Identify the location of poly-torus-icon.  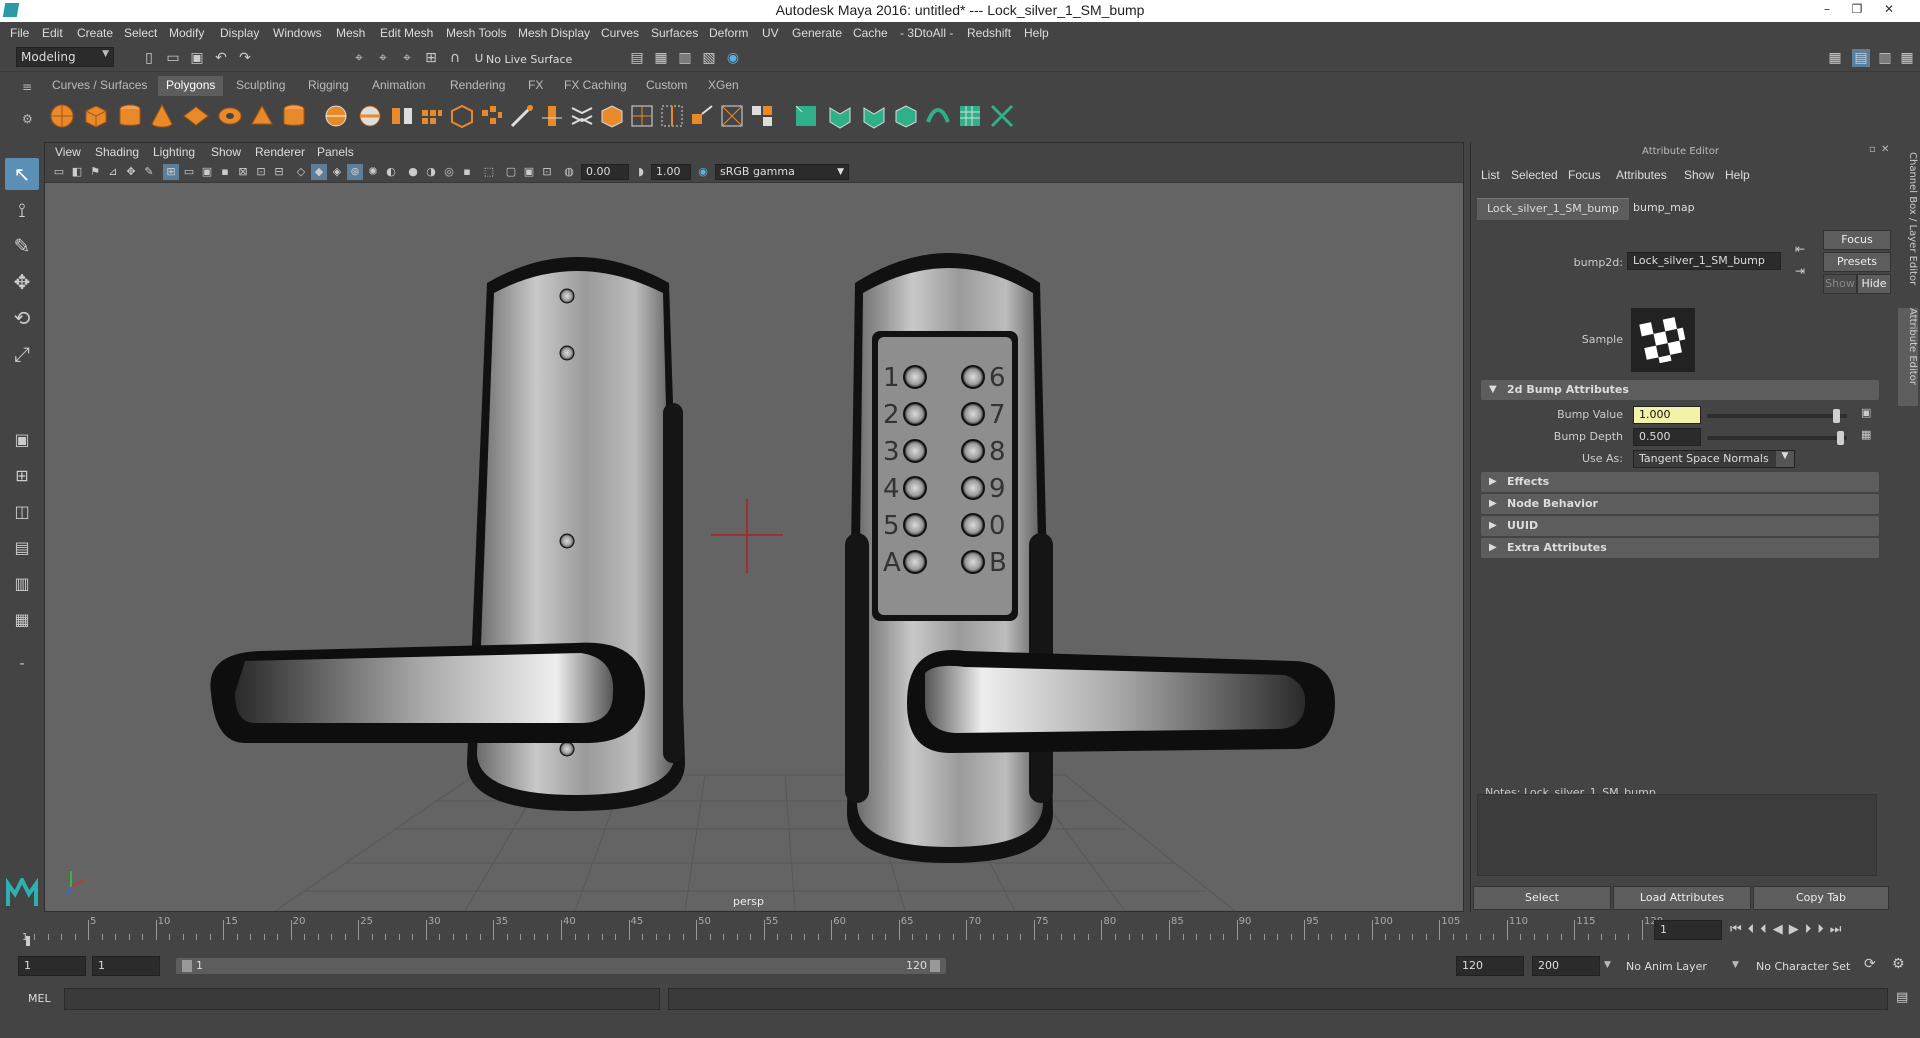
(230, 116).